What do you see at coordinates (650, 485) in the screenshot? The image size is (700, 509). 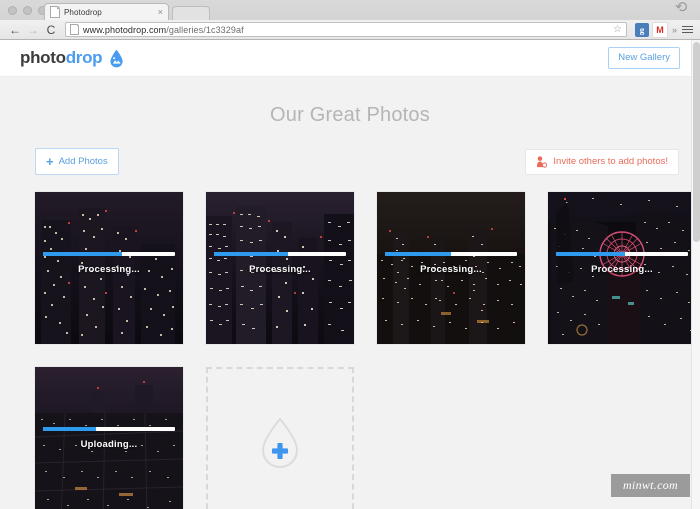 I see `site-watermark: minwt.com` at bounding box center [650, 485].